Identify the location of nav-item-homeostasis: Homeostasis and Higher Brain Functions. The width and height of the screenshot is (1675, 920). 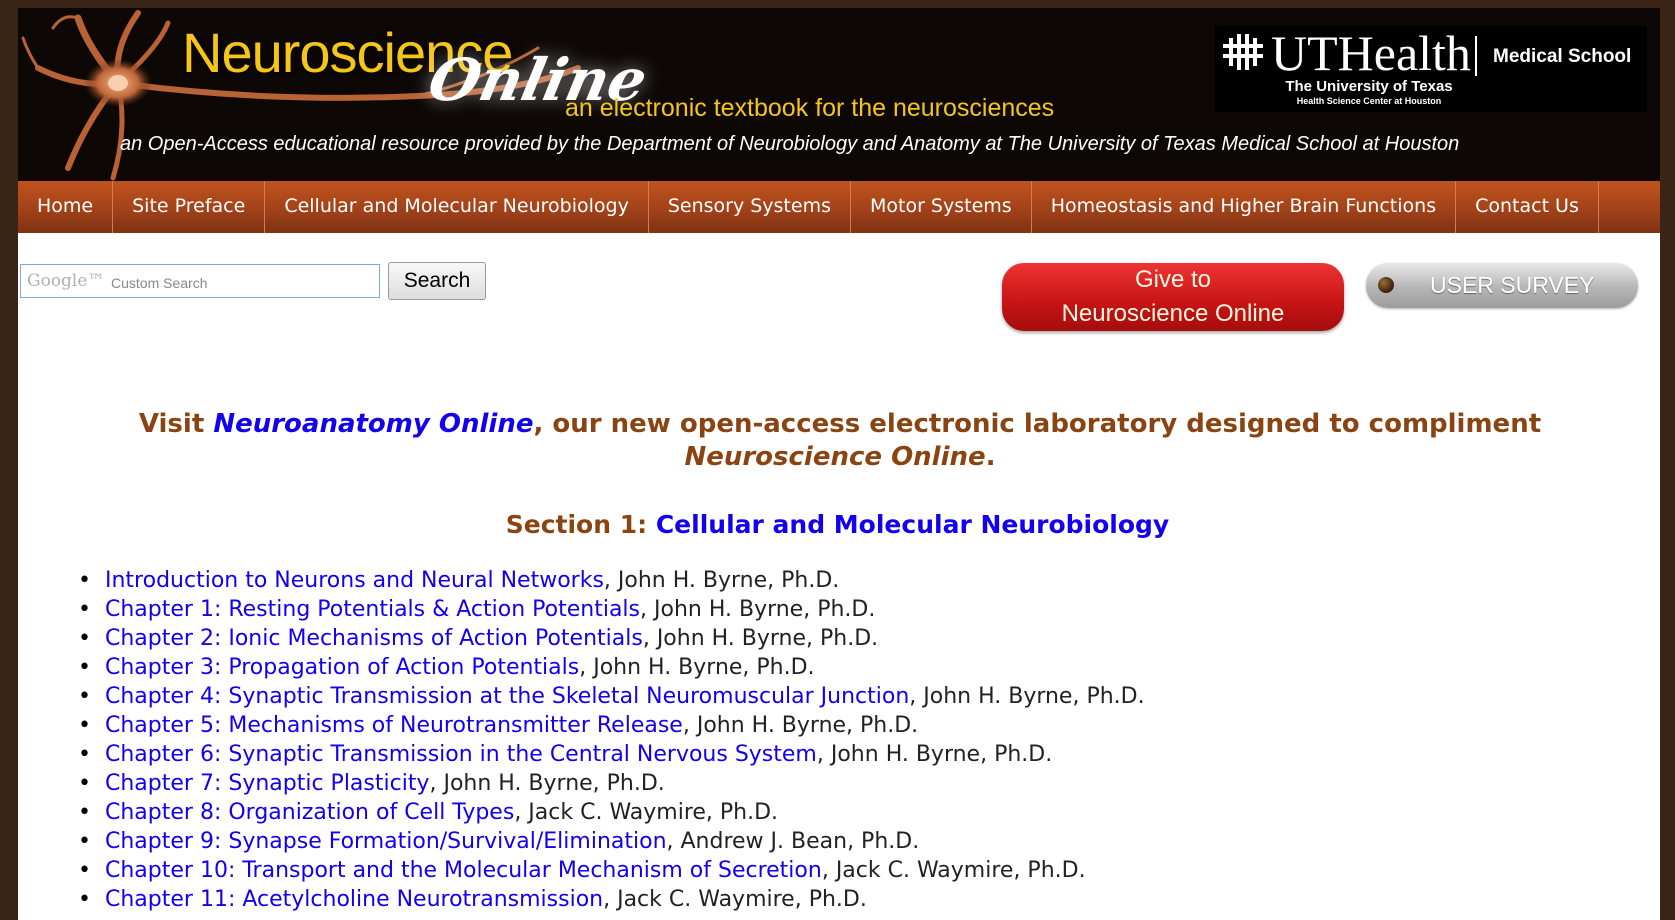
(1244, 207).